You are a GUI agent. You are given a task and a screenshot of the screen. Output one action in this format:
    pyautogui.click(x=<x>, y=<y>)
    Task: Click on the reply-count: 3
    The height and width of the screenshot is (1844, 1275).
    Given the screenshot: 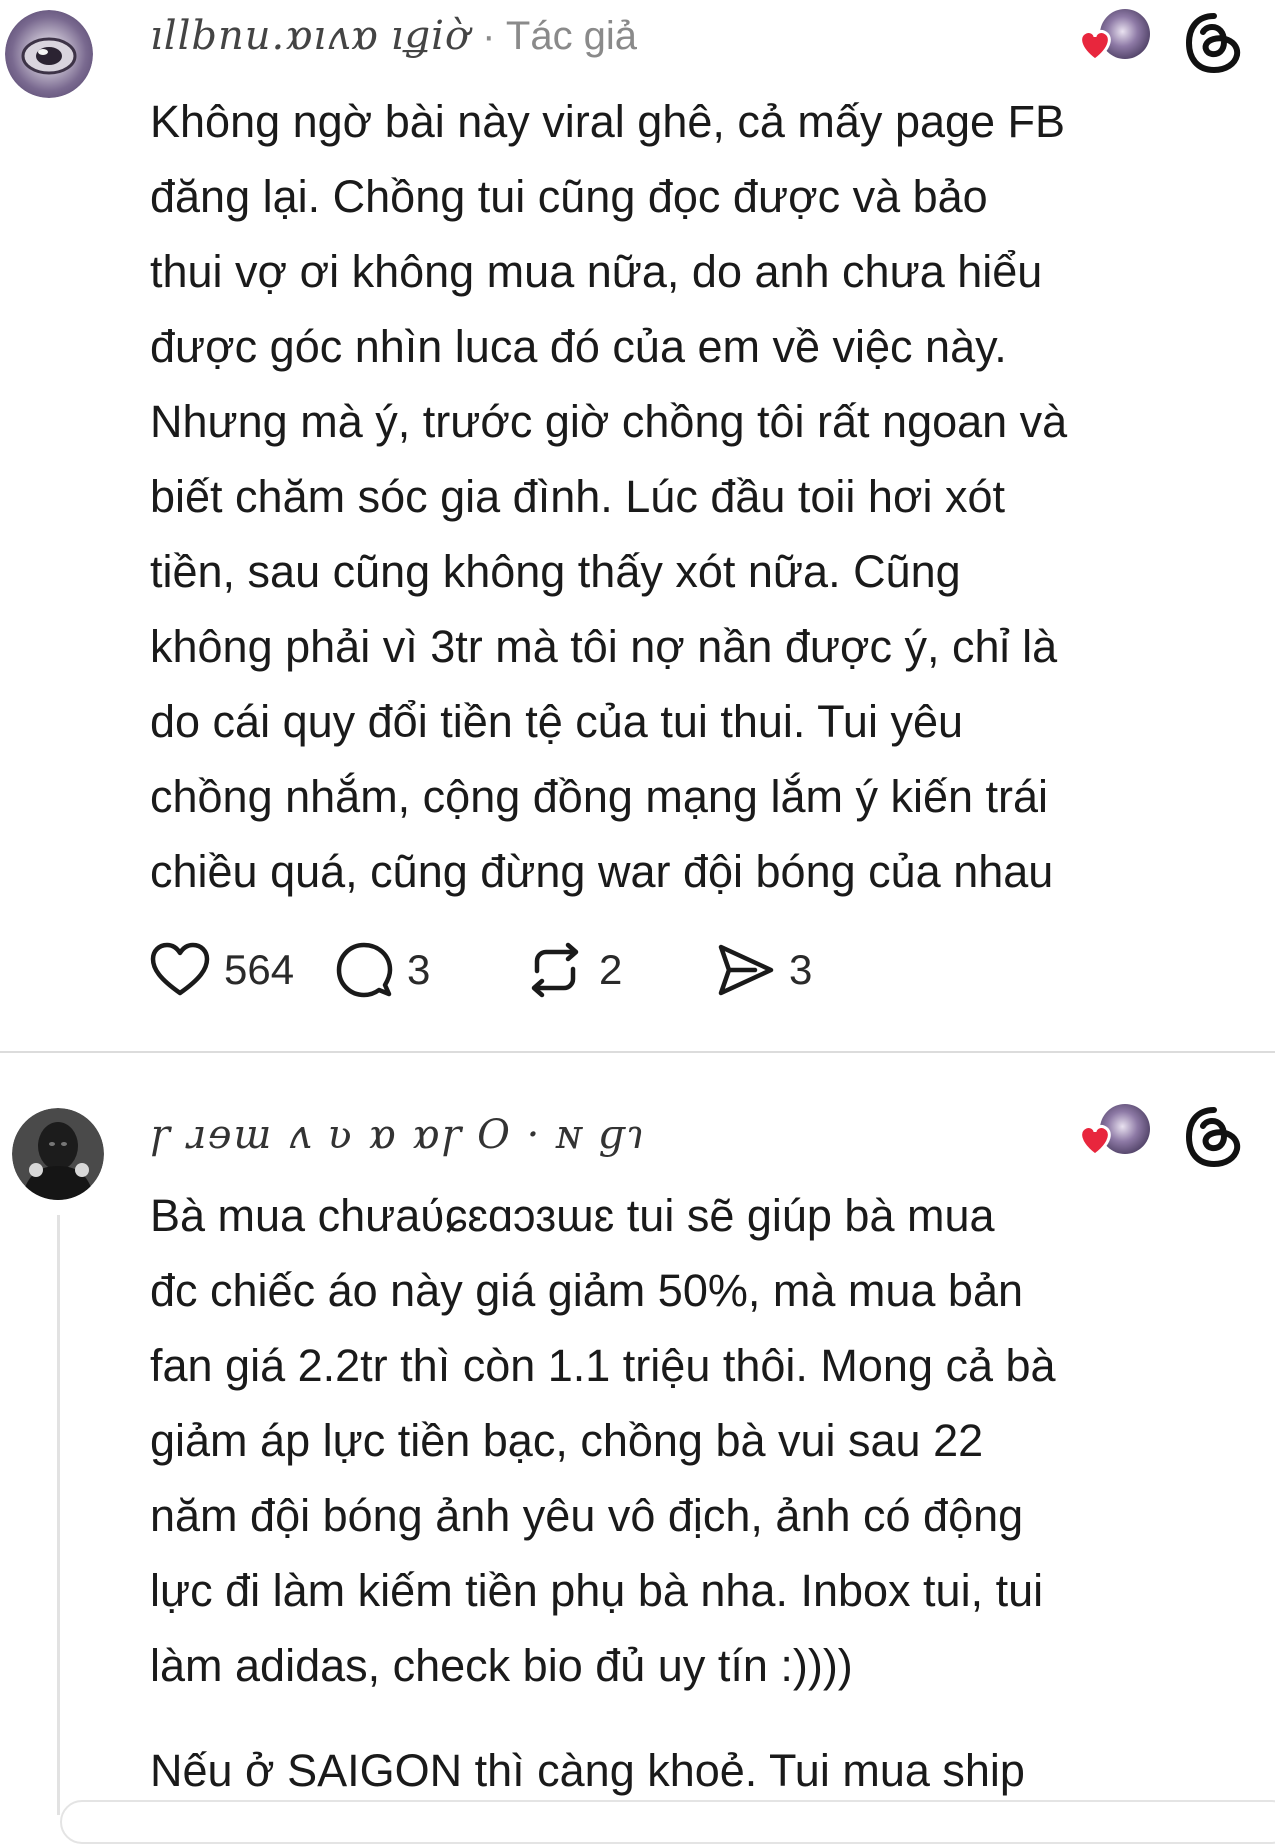 What is the action you would take?
    pyautogui.click(x=419, y=969)
    